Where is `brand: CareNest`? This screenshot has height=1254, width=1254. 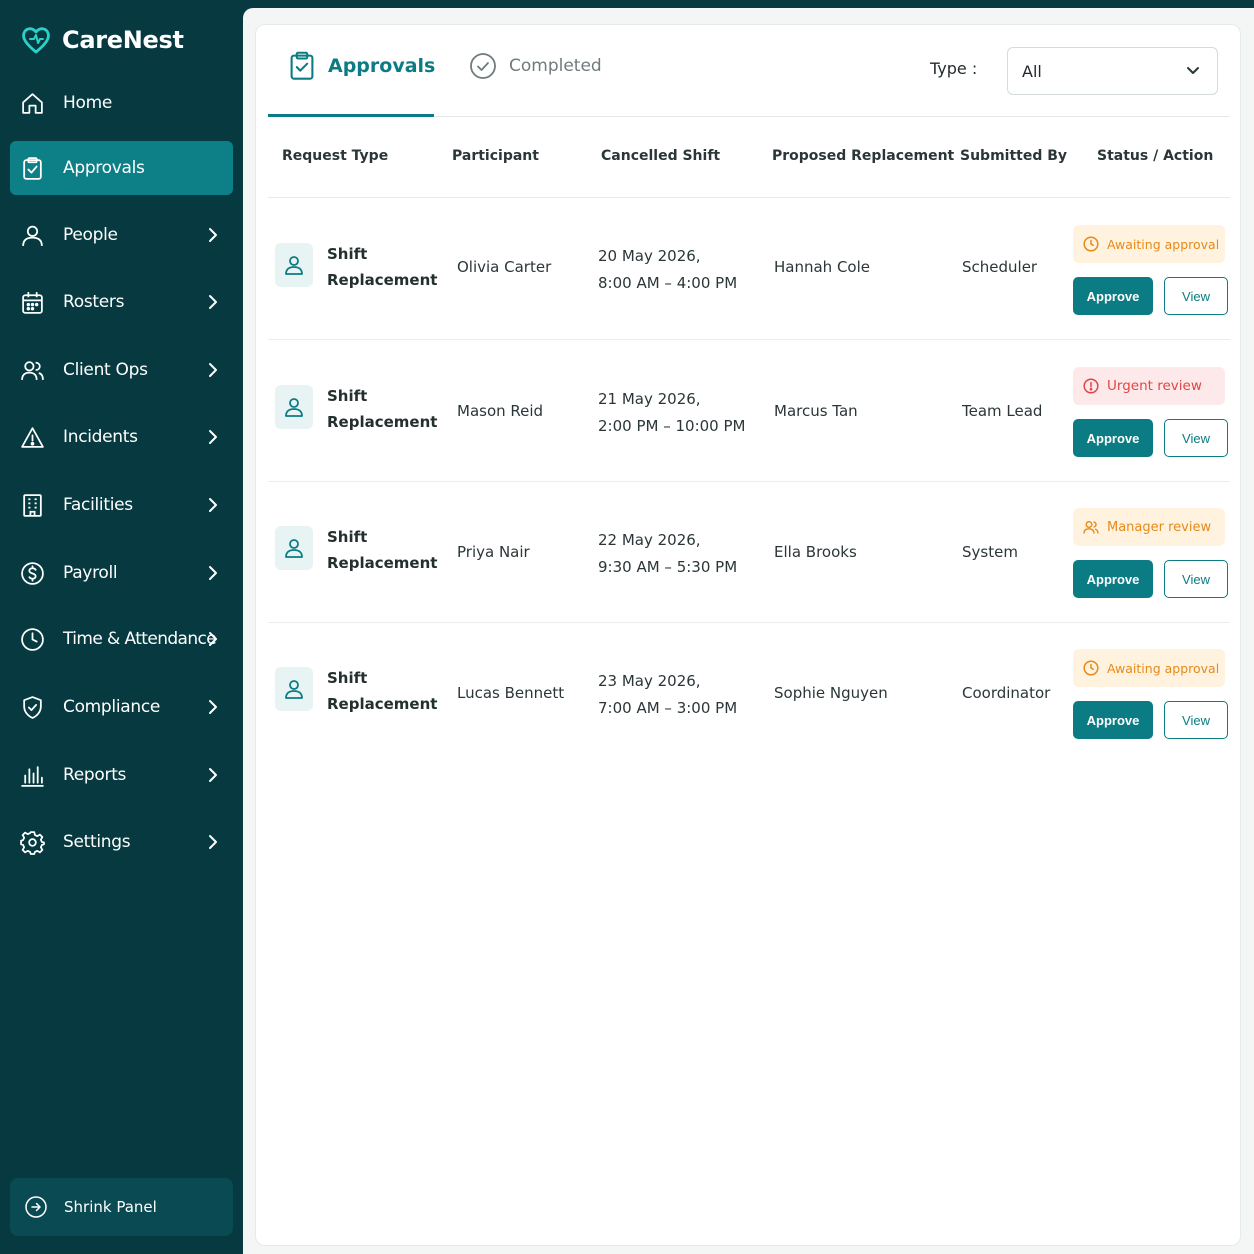 brand: CareNest is located at coordinates (102, 40).